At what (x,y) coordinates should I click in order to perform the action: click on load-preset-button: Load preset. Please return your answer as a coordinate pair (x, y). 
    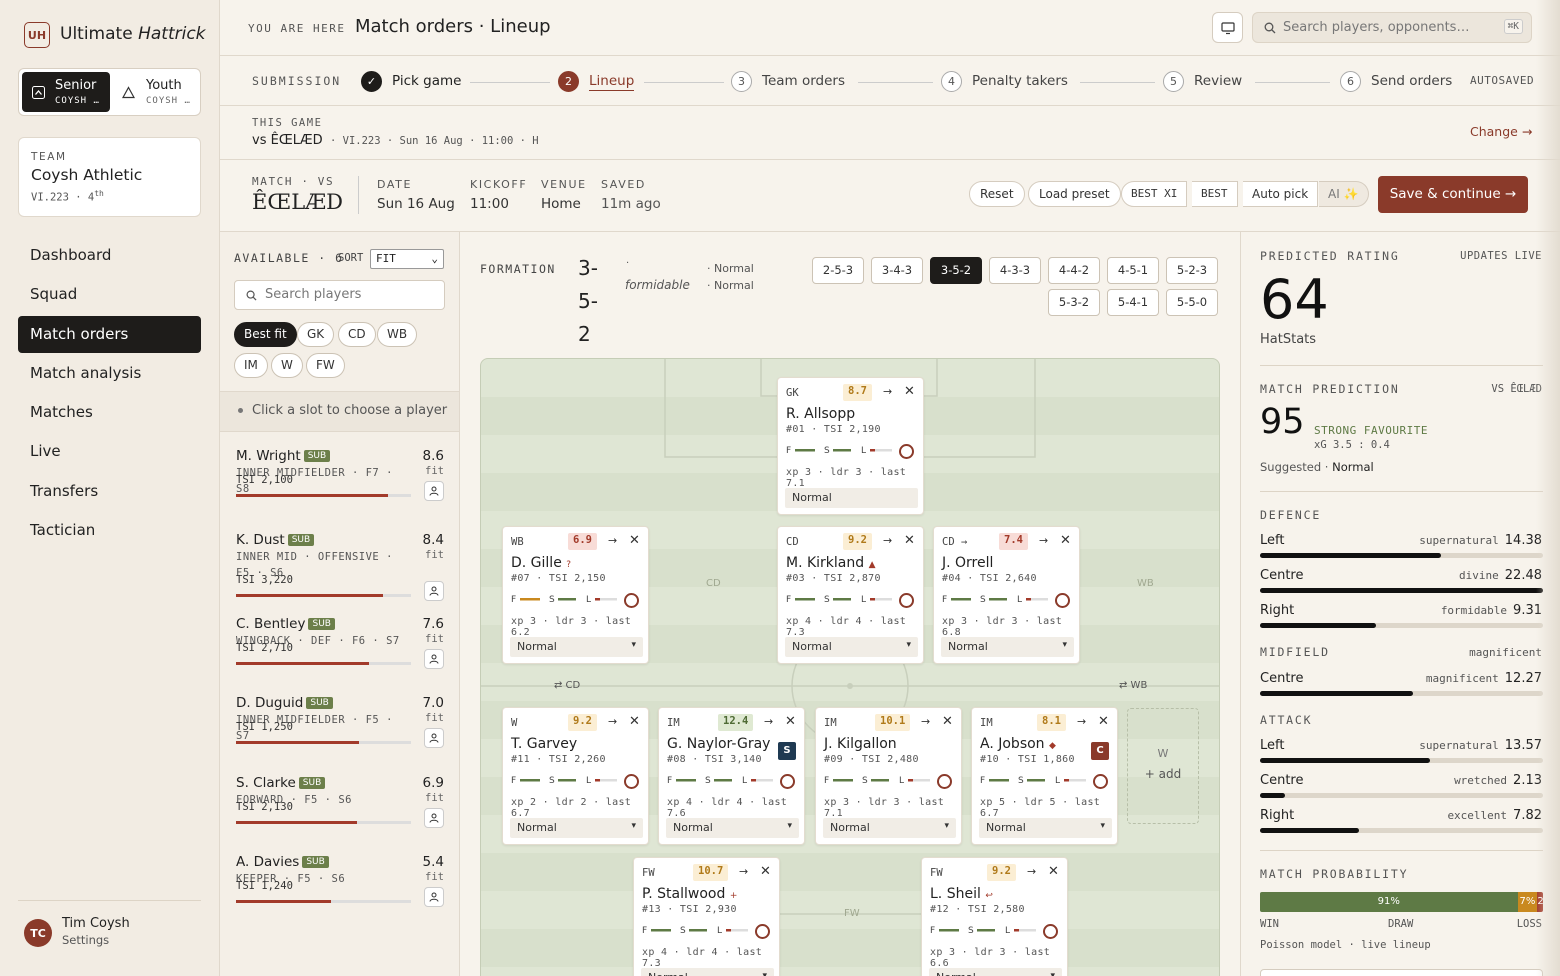
    Looking at the image, I should click on (1074, 194).